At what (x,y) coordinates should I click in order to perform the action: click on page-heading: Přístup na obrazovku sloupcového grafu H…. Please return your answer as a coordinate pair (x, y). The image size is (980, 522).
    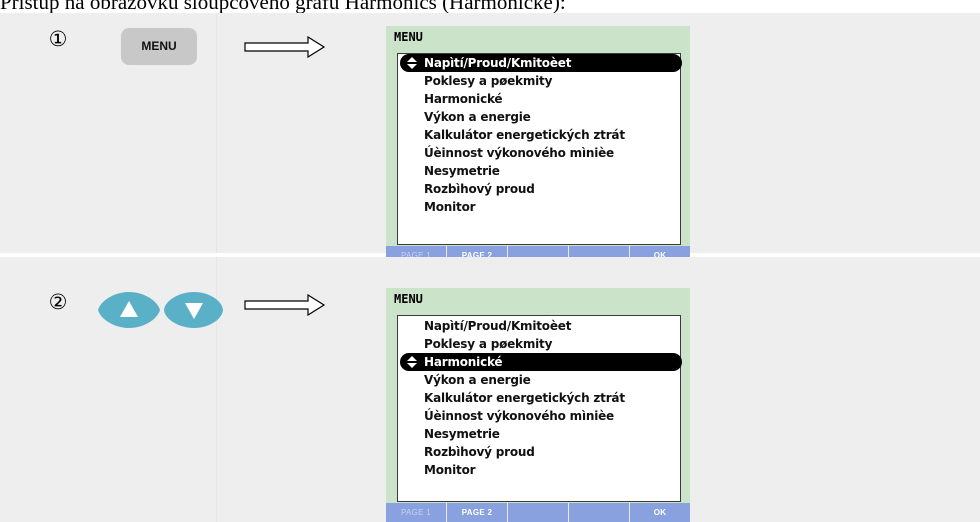
    Looking at the image, I should click on (283, 7).